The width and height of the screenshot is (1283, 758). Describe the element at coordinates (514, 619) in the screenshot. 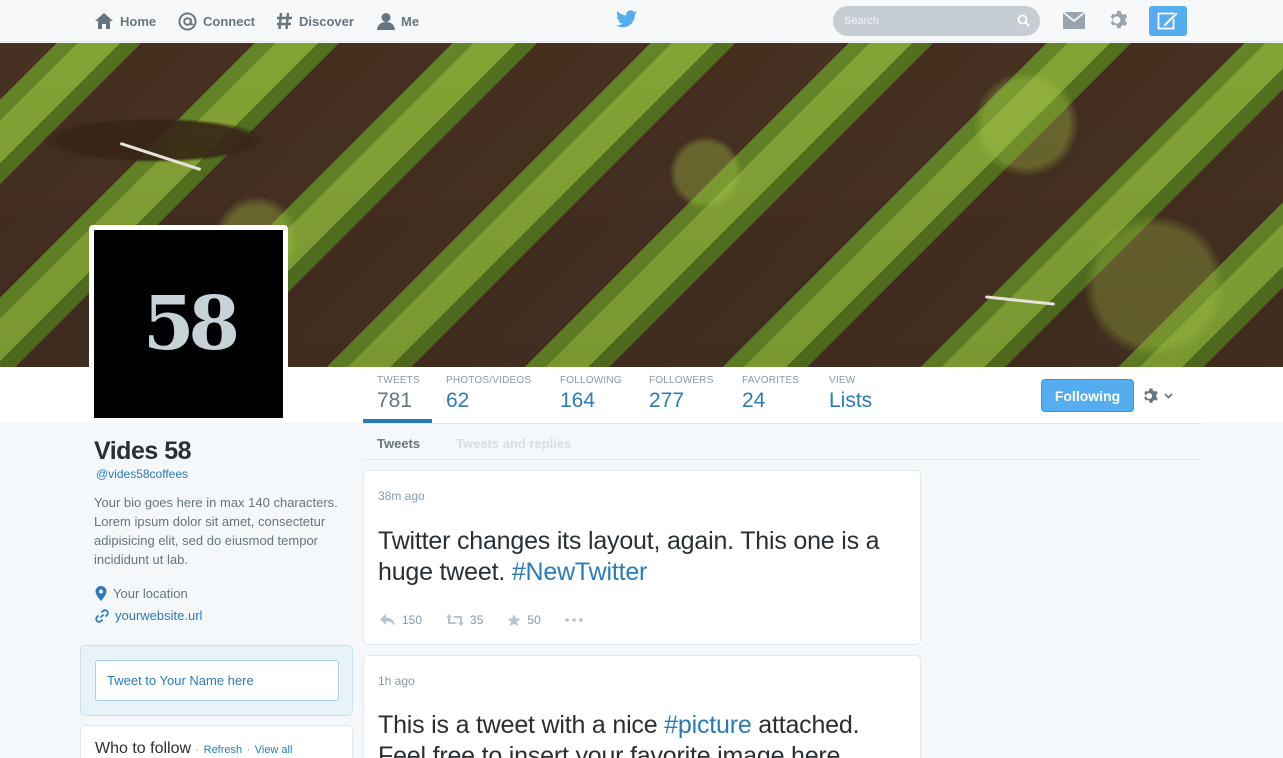

I see `star-icon` at that location.